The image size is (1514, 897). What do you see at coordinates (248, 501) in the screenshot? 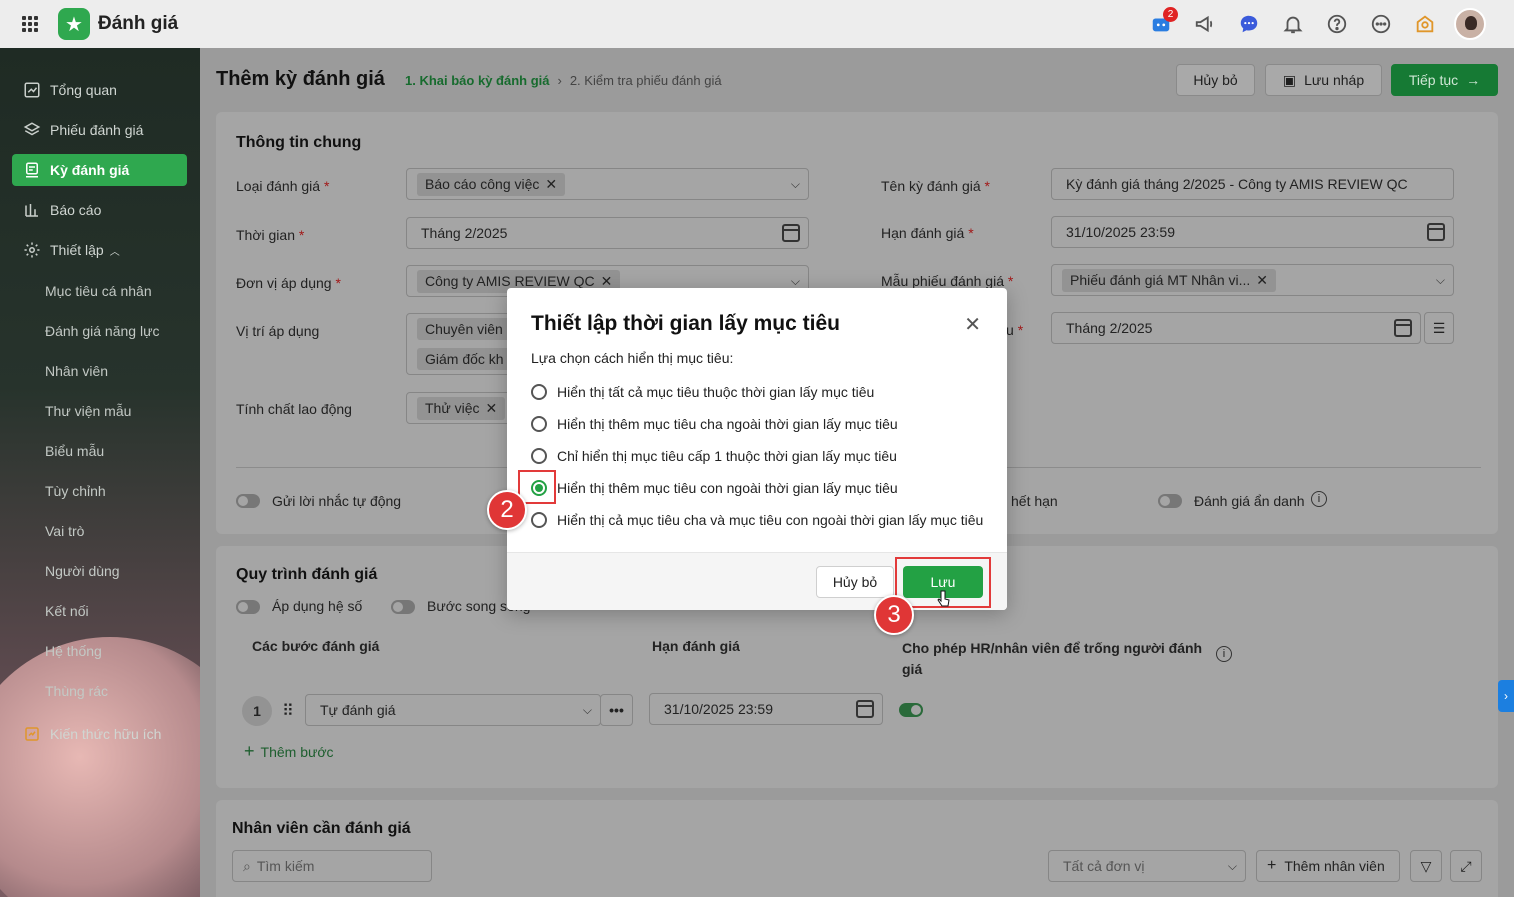
I see `reminder-toggle` at bounding box center [248, 501].